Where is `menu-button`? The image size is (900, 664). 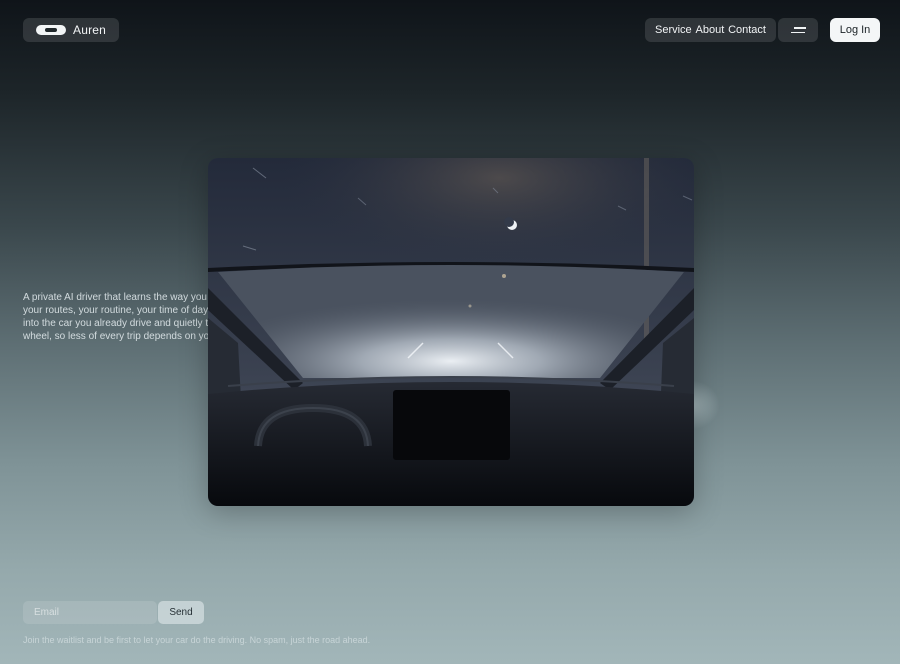 menu-button is located at coordinates (798, 30).